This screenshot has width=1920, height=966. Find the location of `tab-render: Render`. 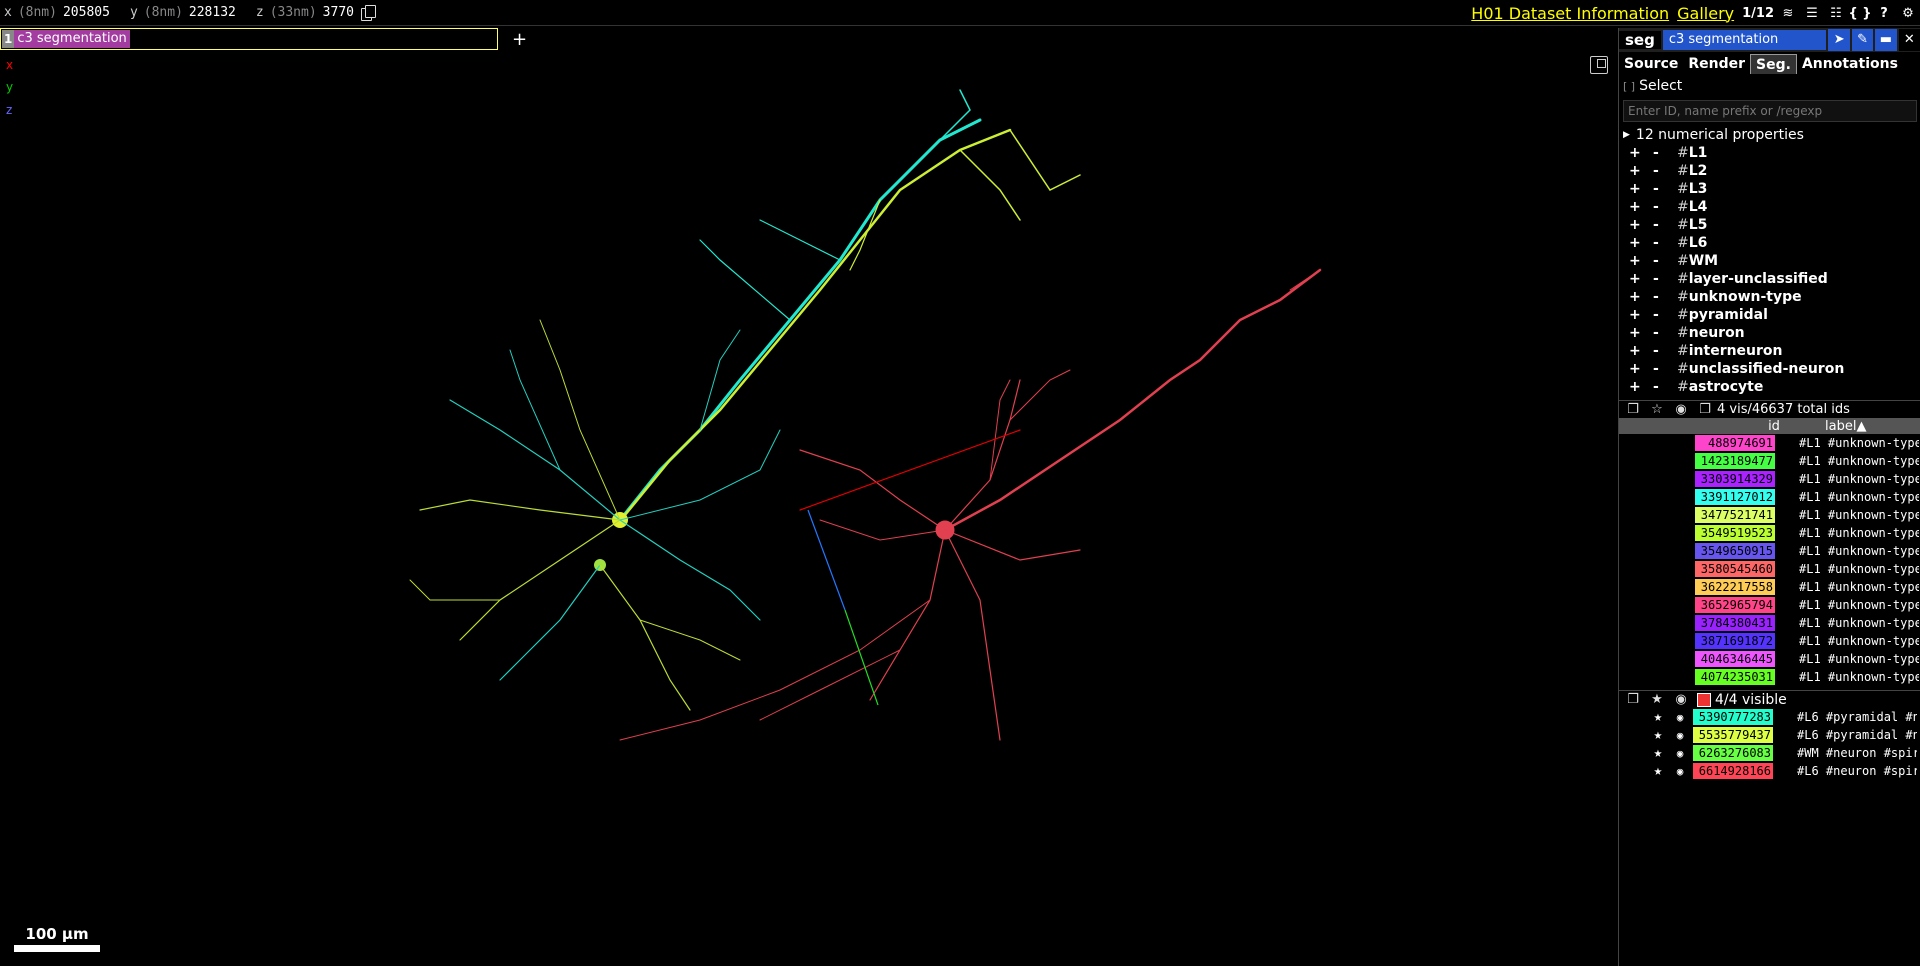

tab-render: Render is located at coordinates (1716, 64).